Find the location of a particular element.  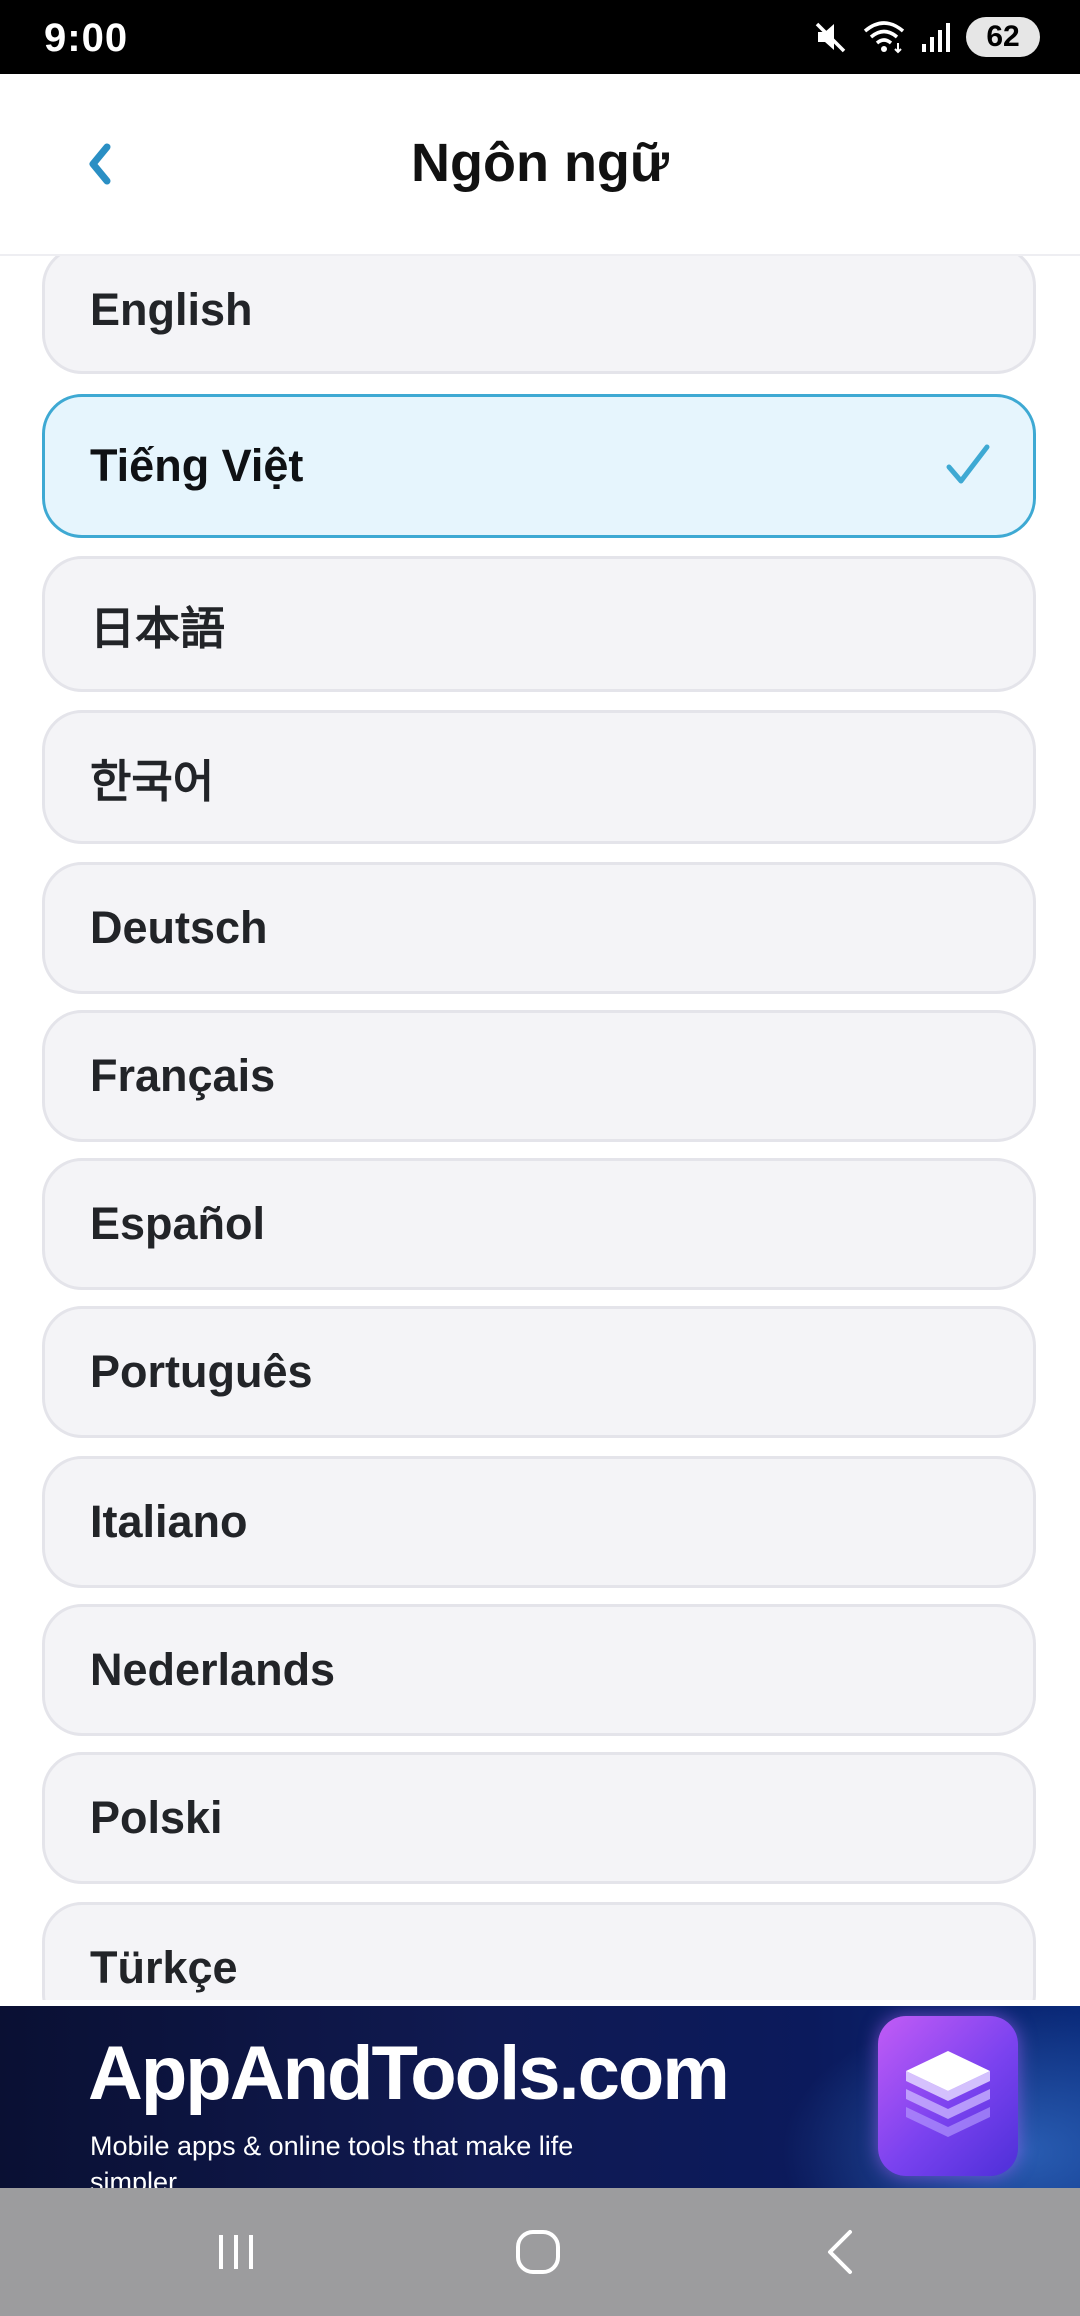

recent-apps-icon is located at coordinates (236, 2252).